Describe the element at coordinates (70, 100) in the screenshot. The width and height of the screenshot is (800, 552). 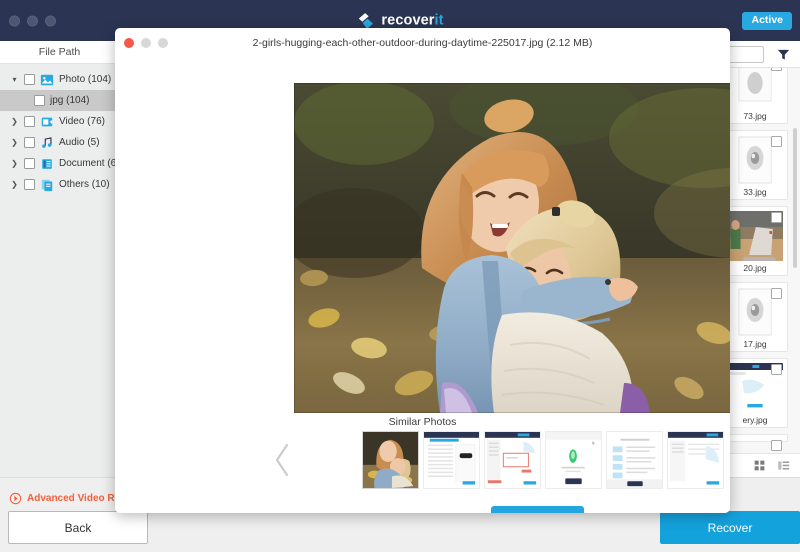
I see `sidebar-item-label: jpg (104)` at that location.